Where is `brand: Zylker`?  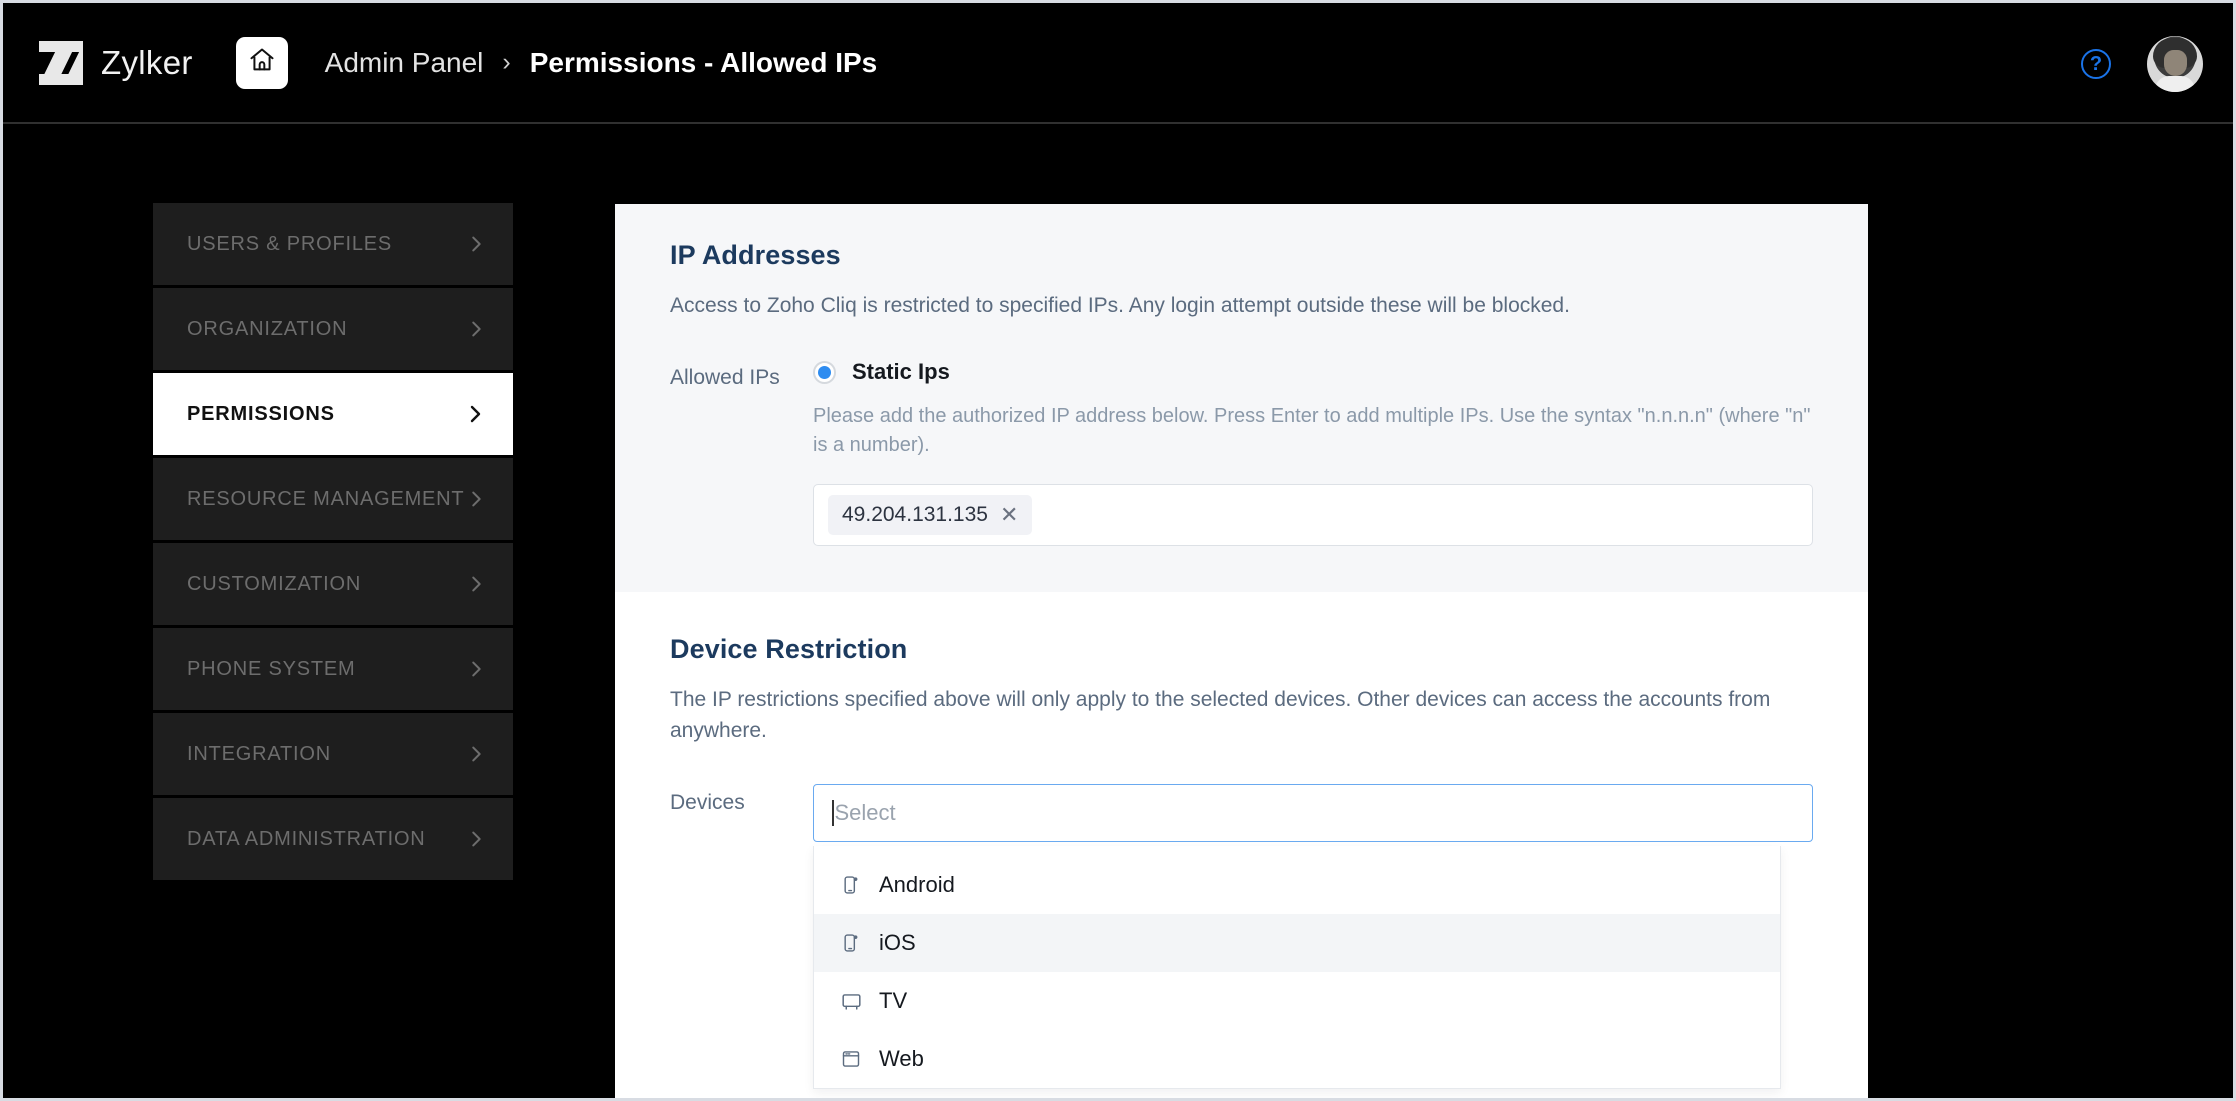 brand: Zylker is located at coordinates (116, 62).